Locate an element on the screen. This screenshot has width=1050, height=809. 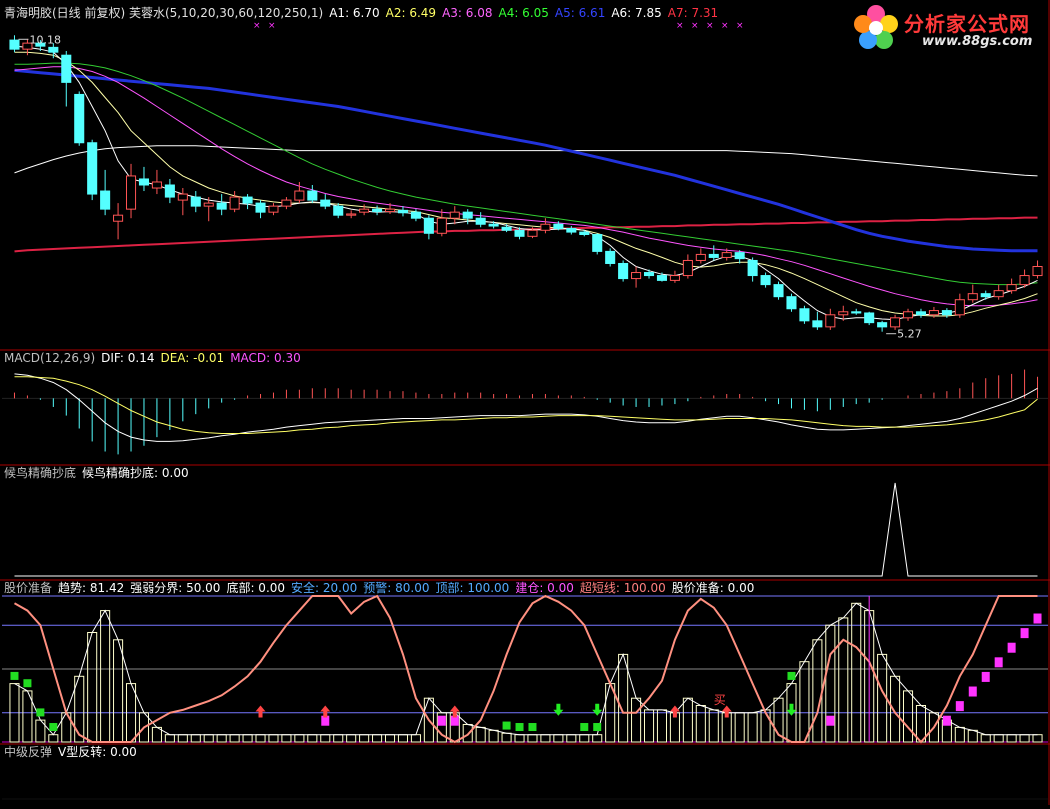
rebound-panel-title: 中级反弹 is located at coordinates (28, 752).